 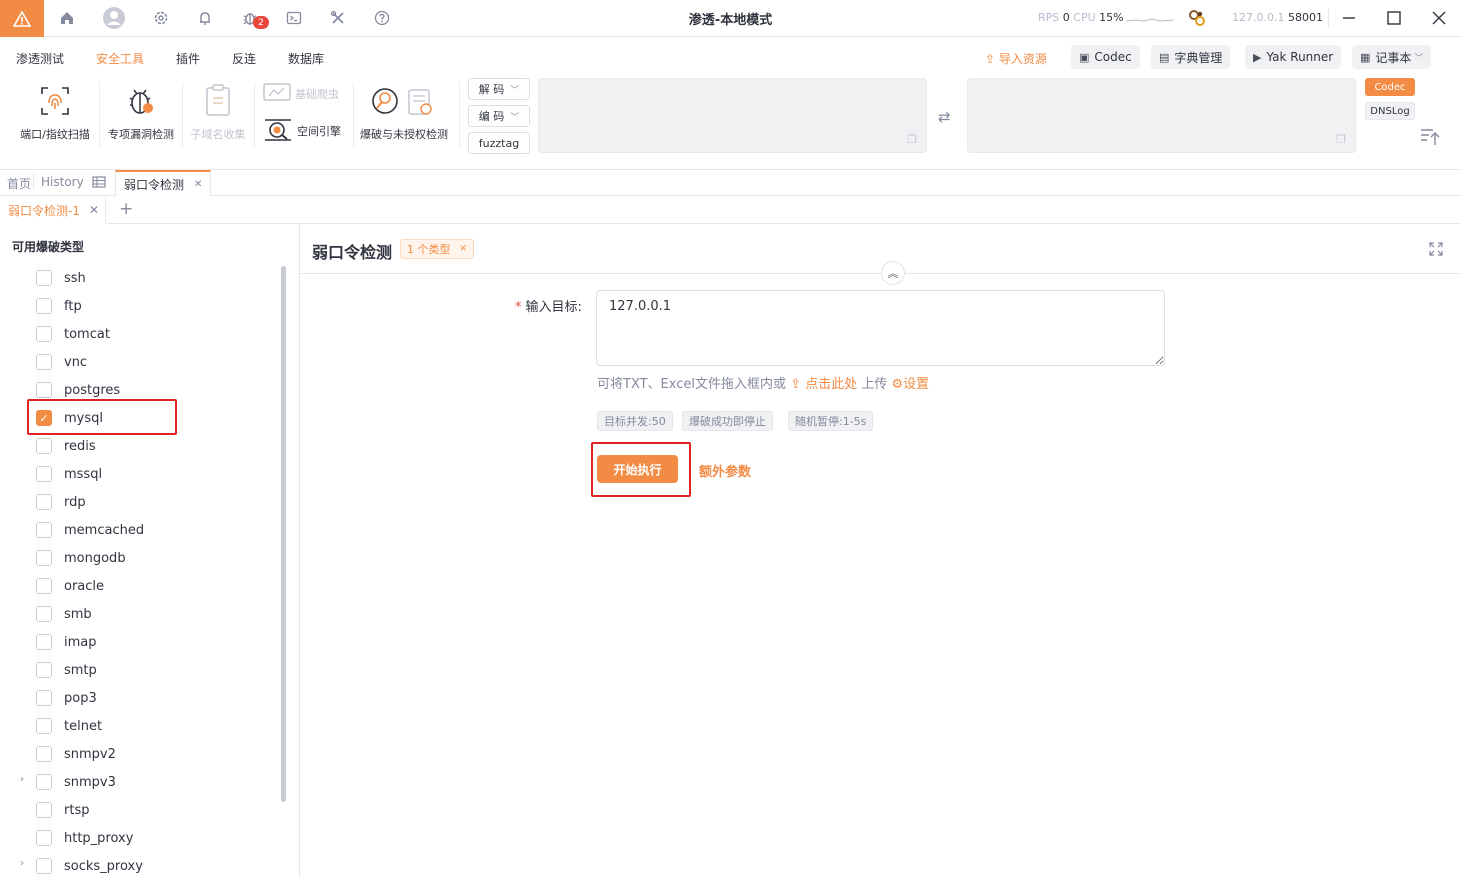 I want to click on table-icon, so click(x=99, y=183).